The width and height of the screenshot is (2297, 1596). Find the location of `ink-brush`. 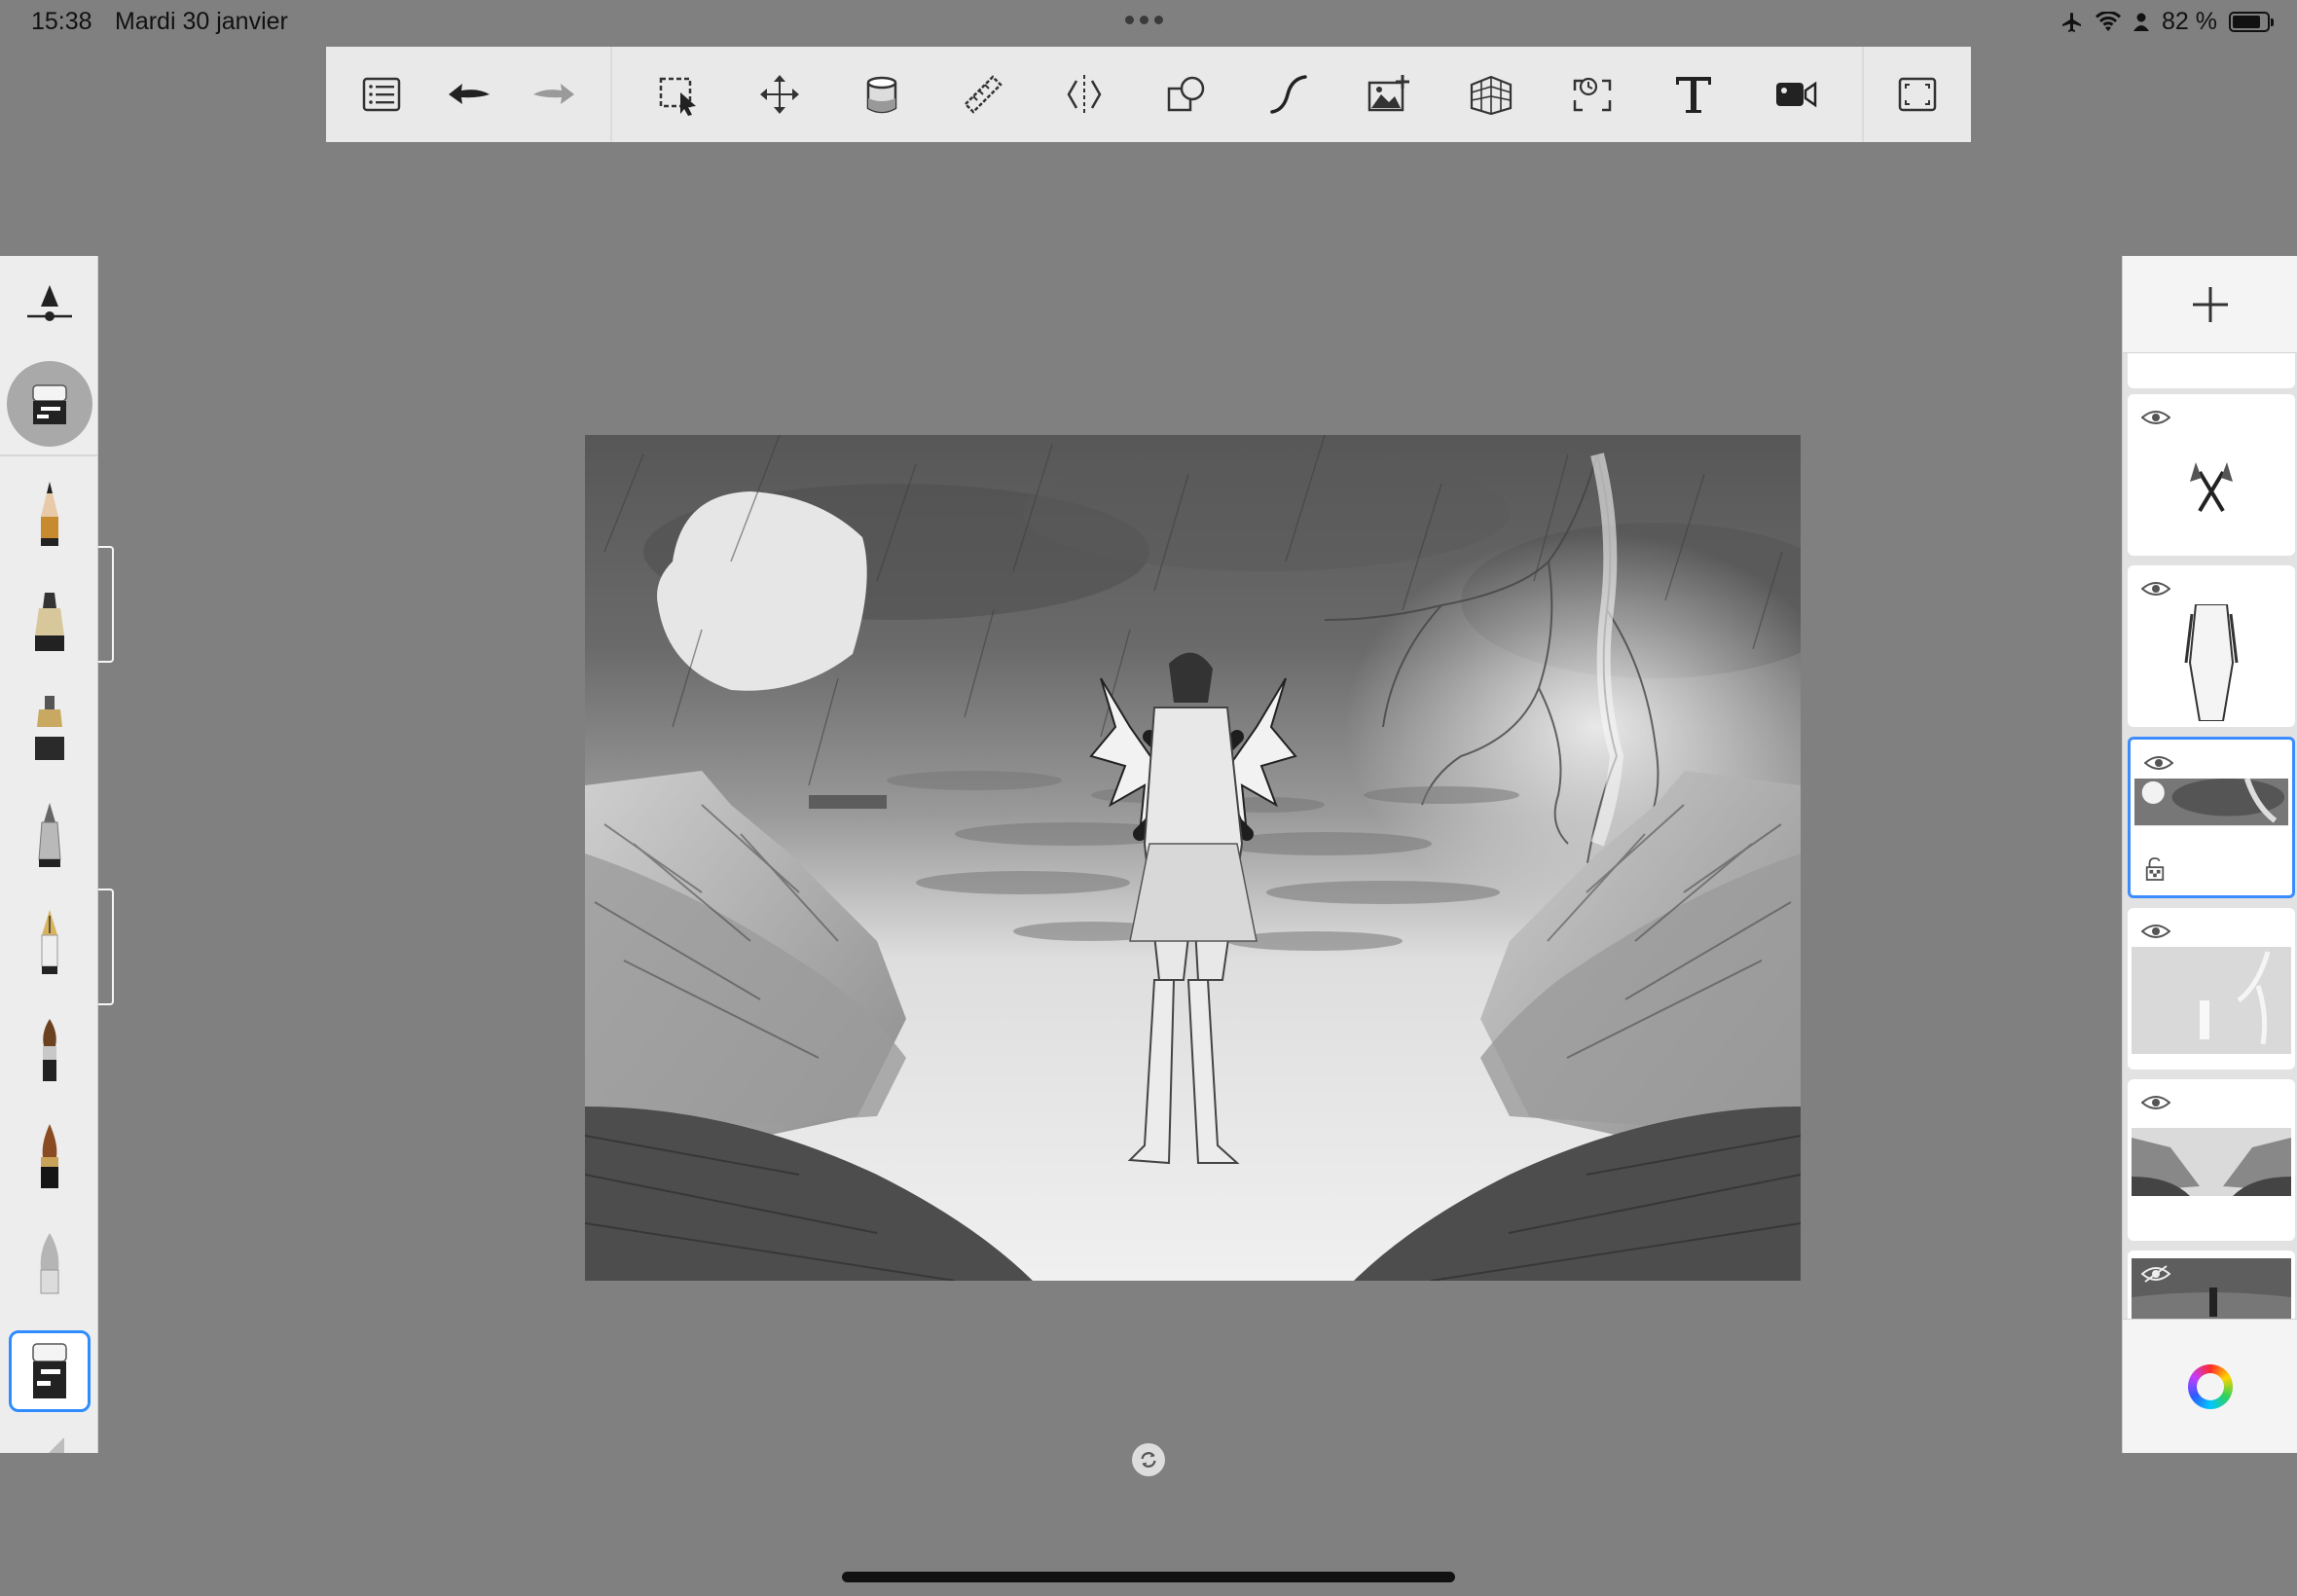

ink-brush is located at coordinates (50, 1157).